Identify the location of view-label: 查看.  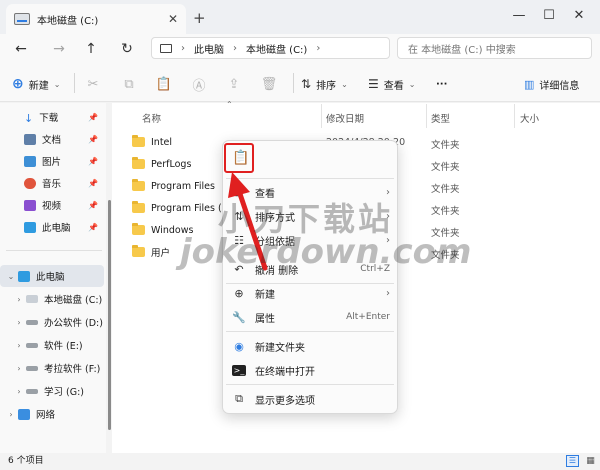
(393, 86).